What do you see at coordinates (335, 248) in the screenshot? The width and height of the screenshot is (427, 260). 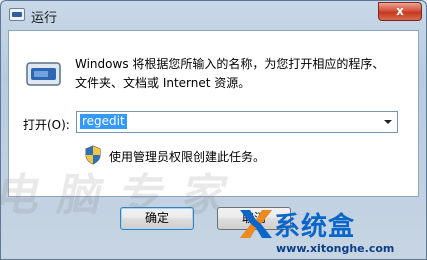 I see `logo-url: www.xitonghe.com` at bounding box center [335, 248].